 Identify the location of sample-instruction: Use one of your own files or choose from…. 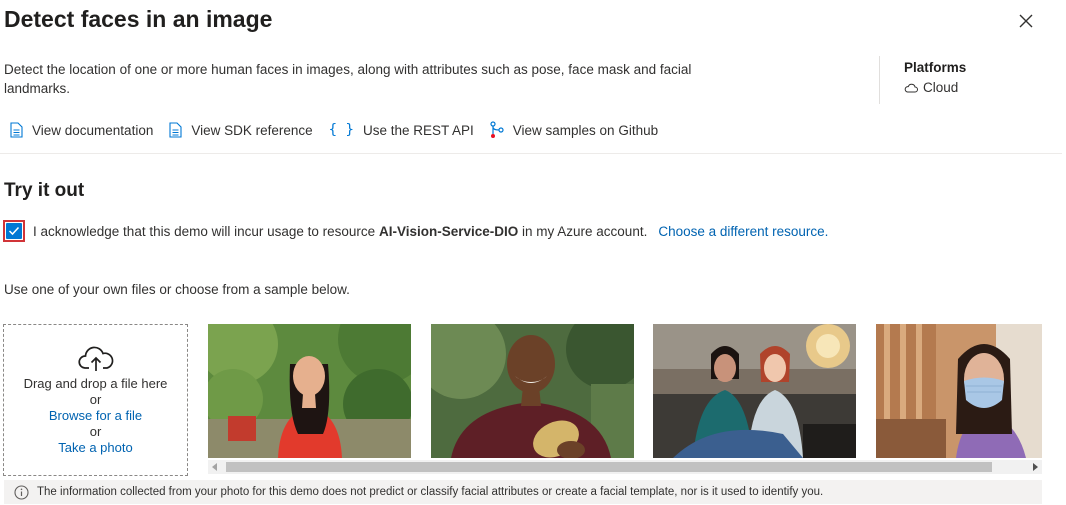
(177, 289).